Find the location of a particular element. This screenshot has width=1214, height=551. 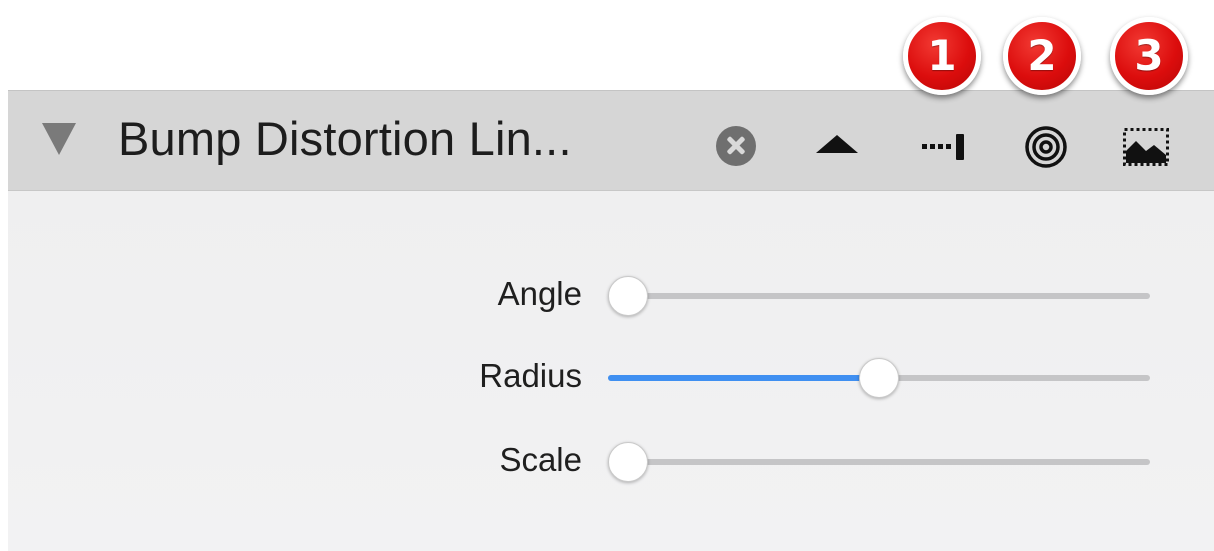

disclosure-triangle-down-icon is located at coordinates (59, 139).